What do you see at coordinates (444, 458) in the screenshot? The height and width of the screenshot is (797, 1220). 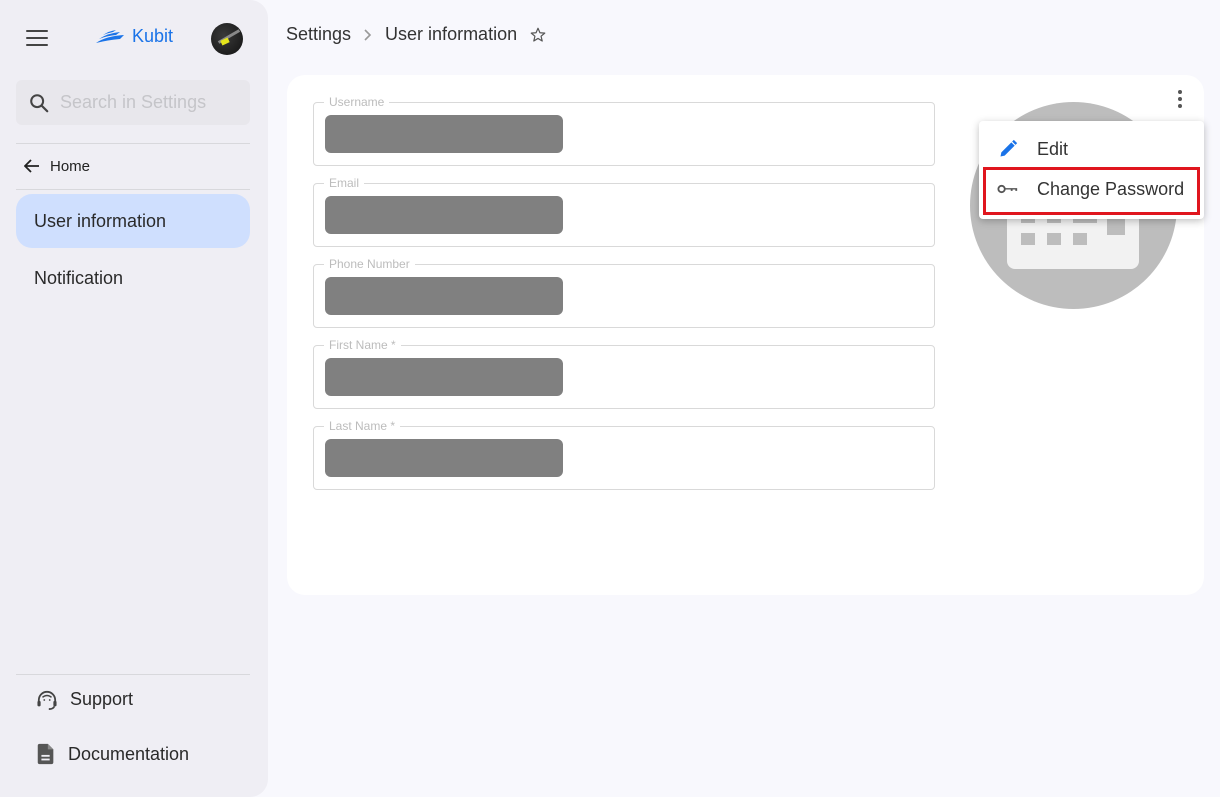 I see `last-name-value-redacted` at bounding box center [444, 458].